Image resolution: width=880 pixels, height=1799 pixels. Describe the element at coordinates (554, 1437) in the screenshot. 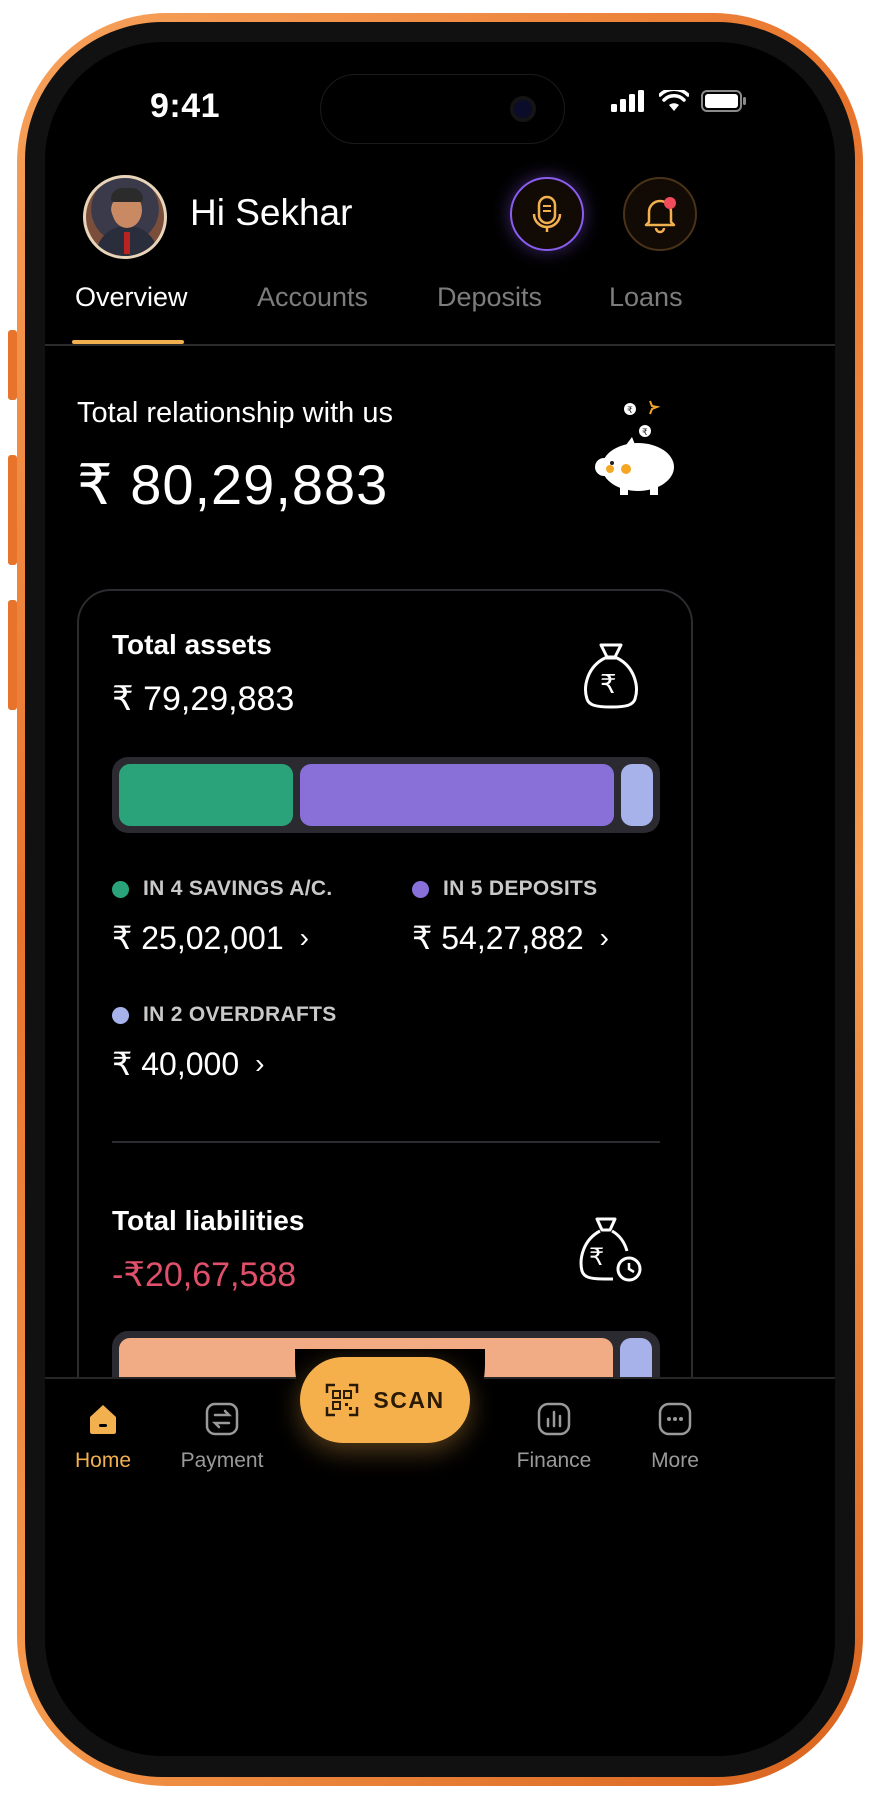

I see `nav-finance: Finance` at that location.